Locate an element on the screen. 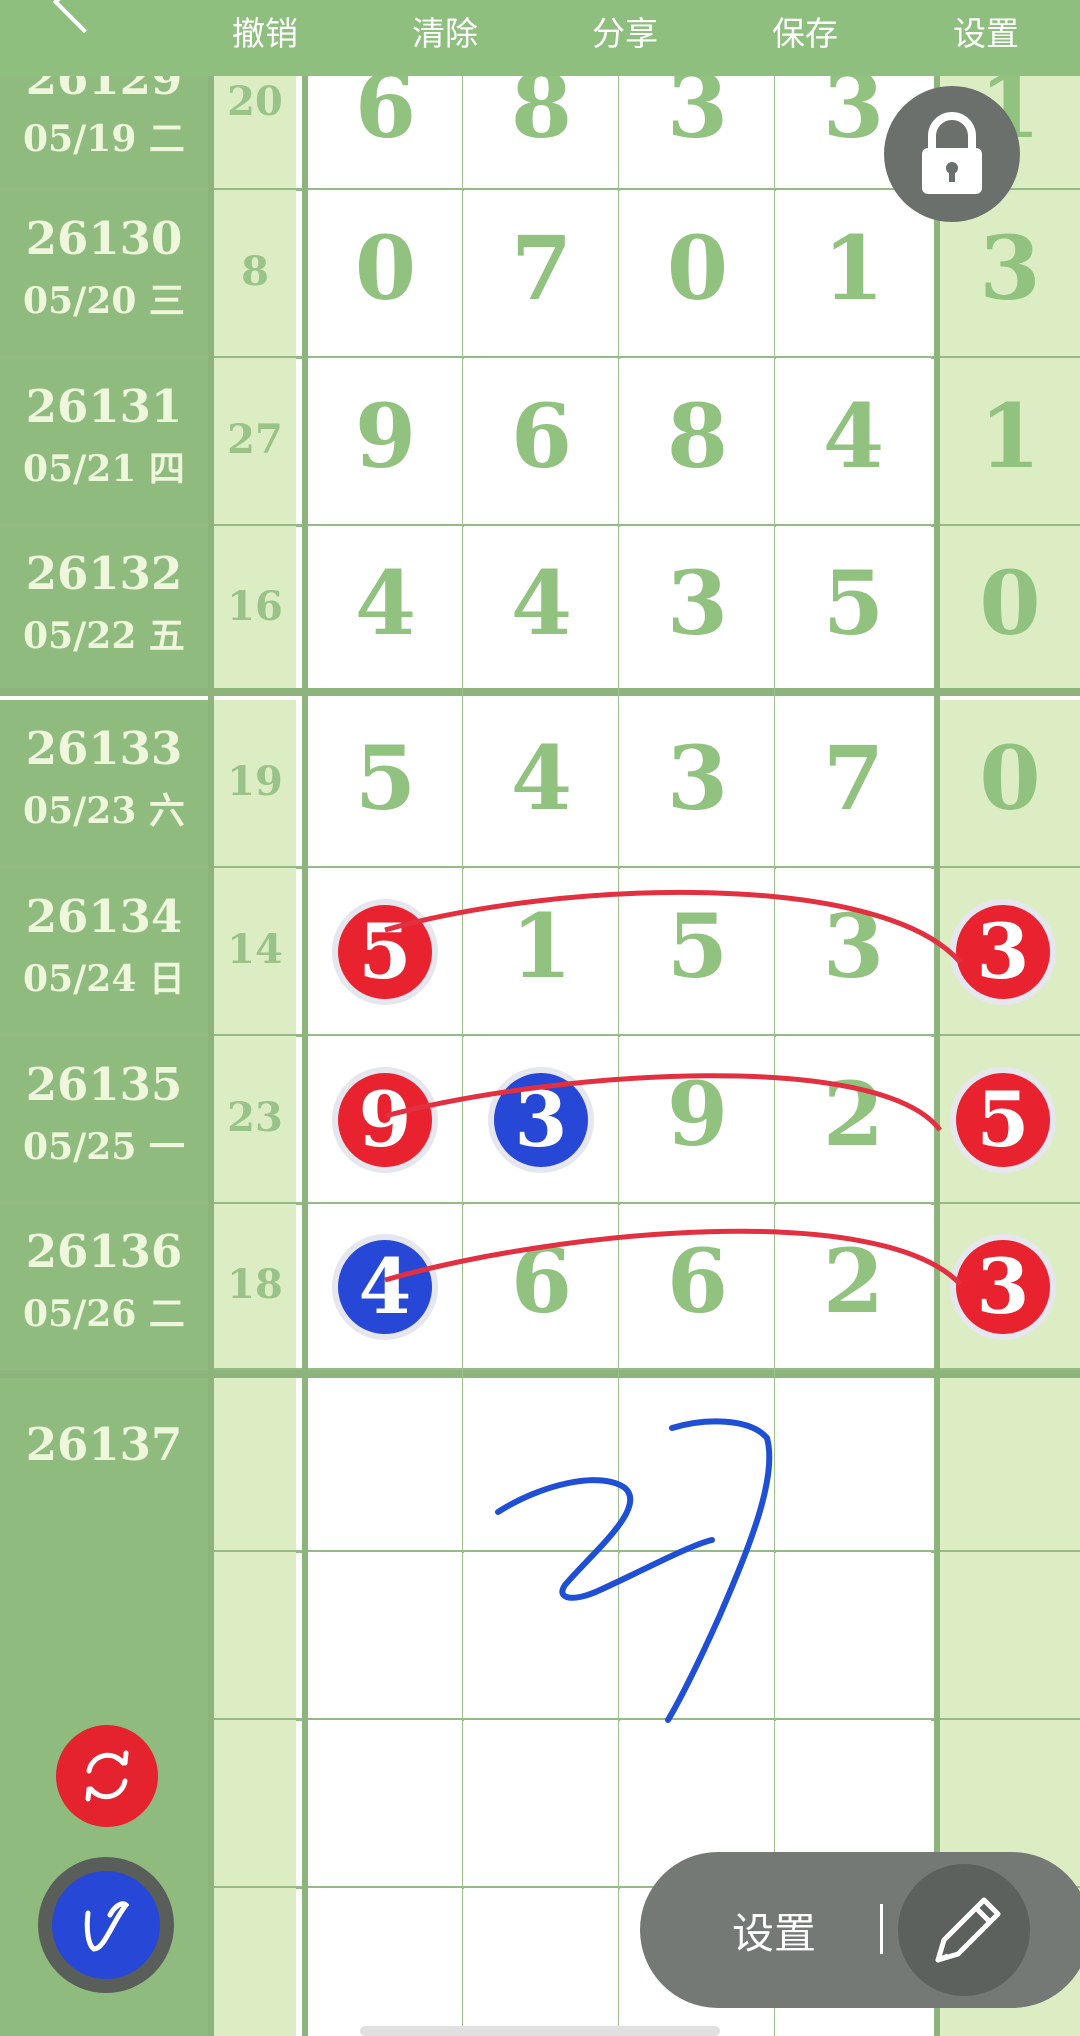 This screenshot has width=1080, height=2036. clear-button: 清除 is located at coordinates (445, 34).